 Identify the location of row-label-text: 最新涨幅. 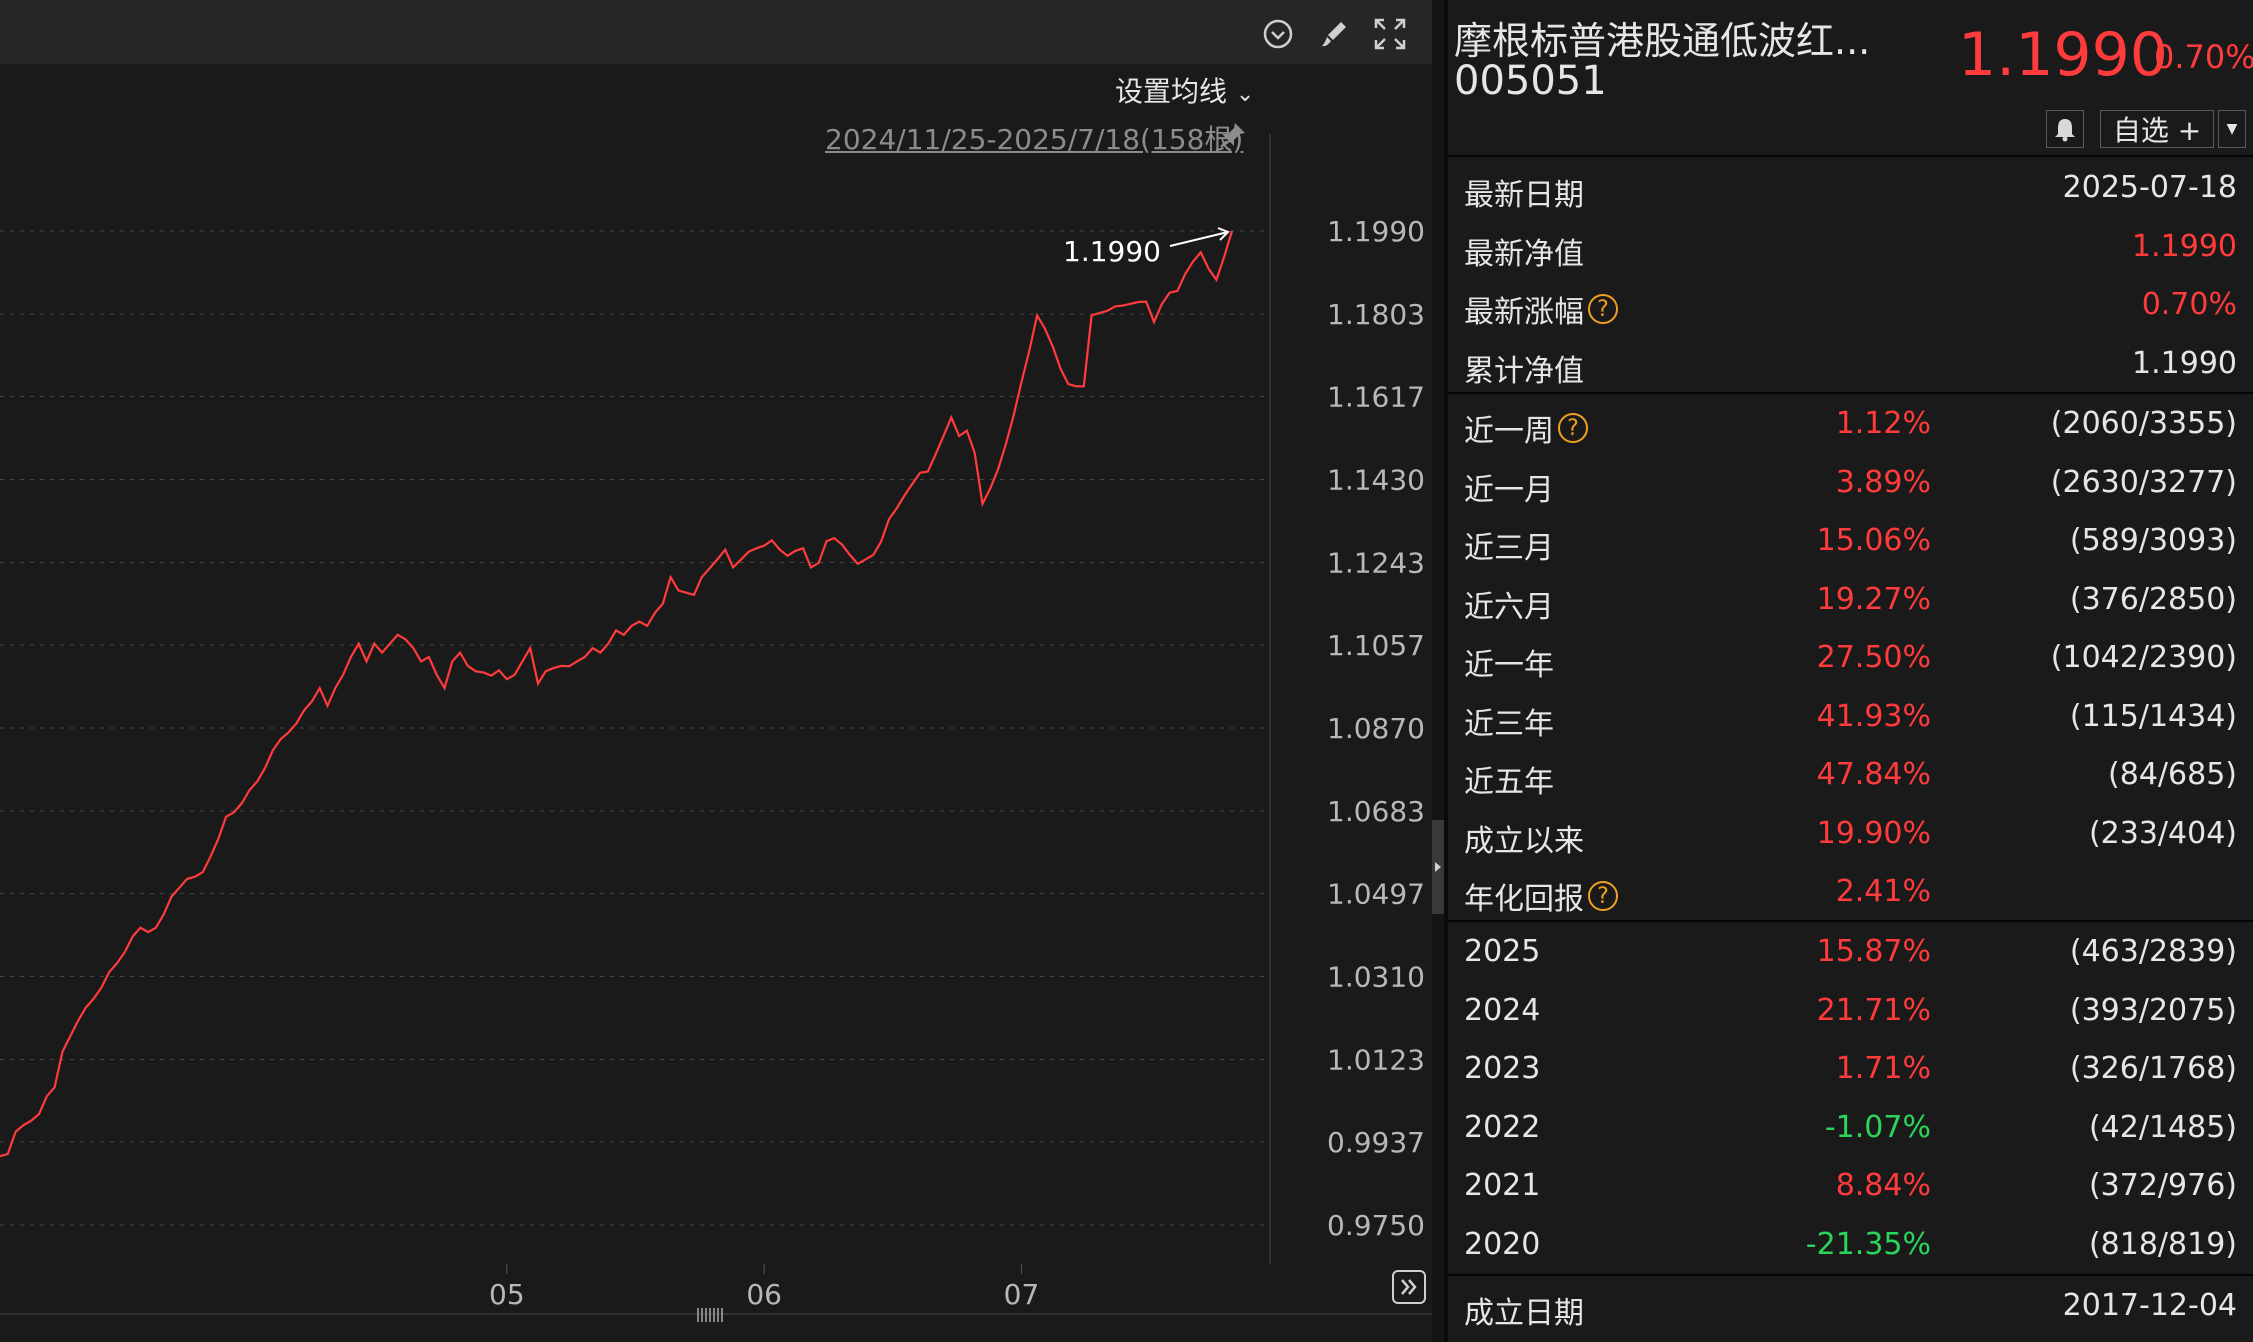
(1524, 312).